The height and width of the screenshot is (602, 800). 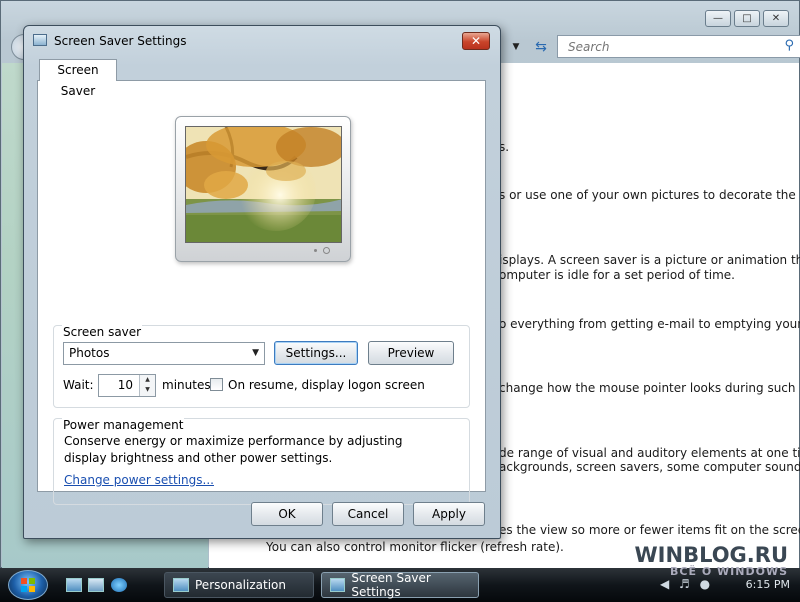 I want to click on close-button: ✕, so click(x=776, y=18).